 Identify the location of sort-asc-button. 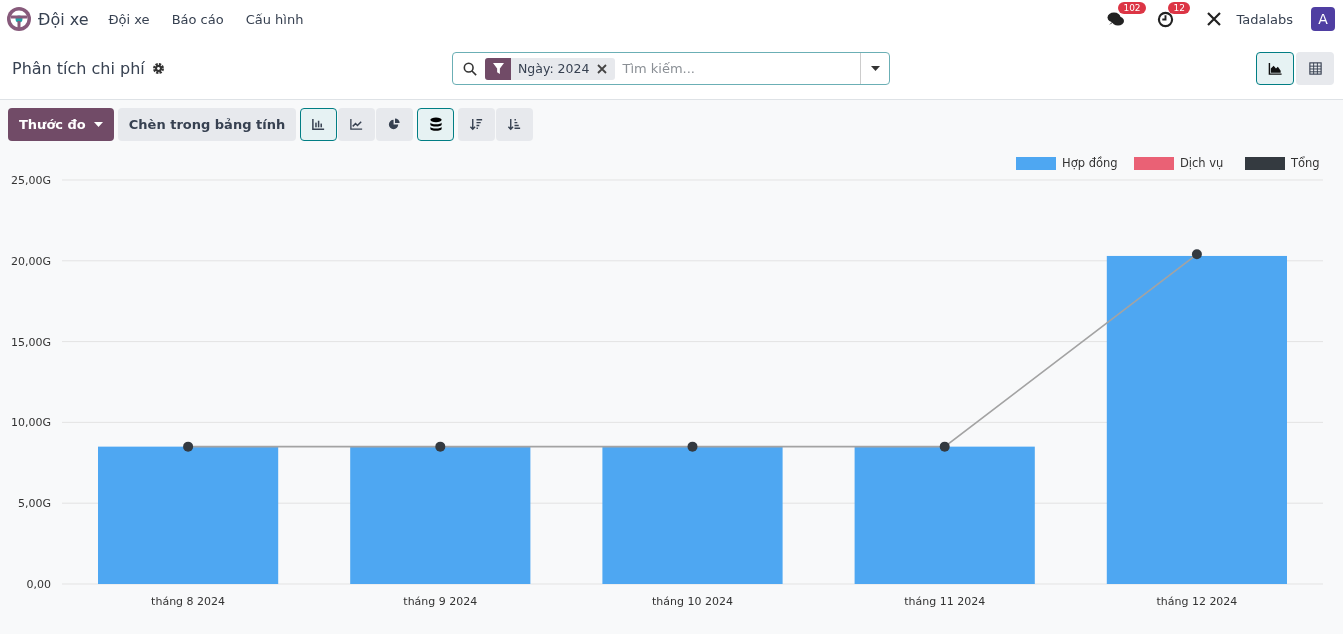
(515, 124).